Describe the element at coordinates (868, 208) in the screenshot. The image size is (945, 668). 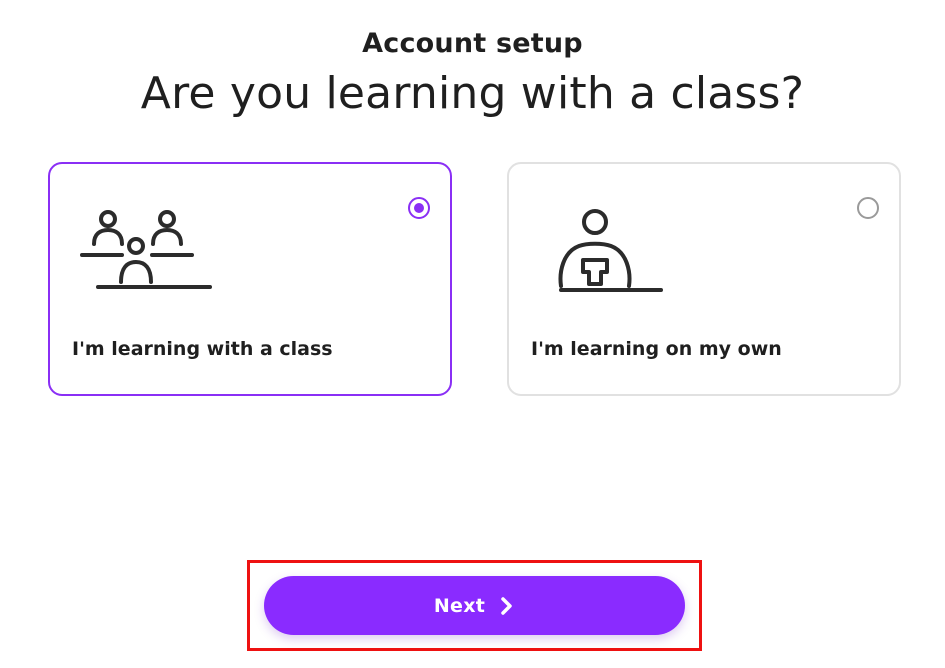
I see `radio-own` at that location.